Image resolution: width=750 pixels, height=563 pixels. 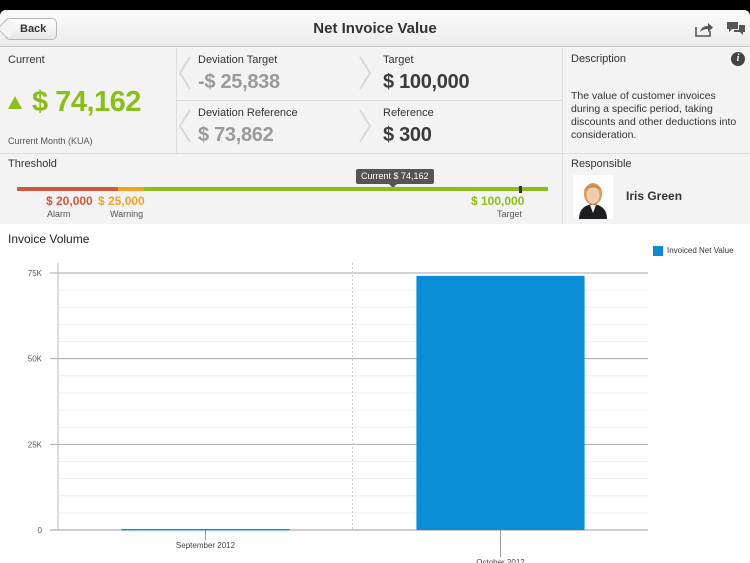 I want to click on responsible-name: Iris Green, so click(x=654, y=196).